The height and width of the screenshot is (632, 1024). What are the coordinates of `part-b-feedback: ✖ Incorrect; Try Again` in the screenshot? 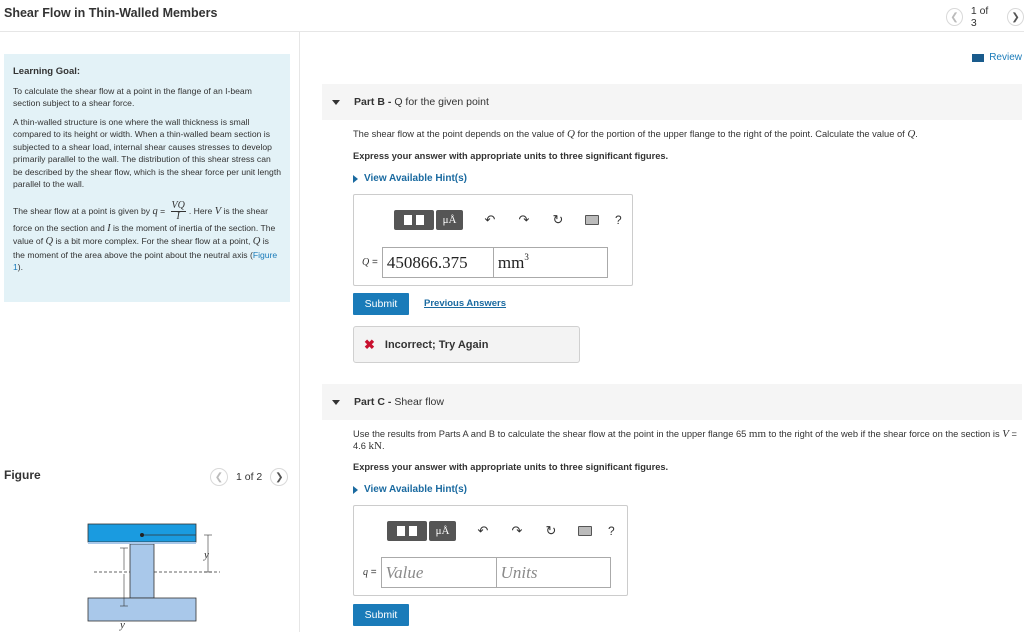 It's located at (466, 344).